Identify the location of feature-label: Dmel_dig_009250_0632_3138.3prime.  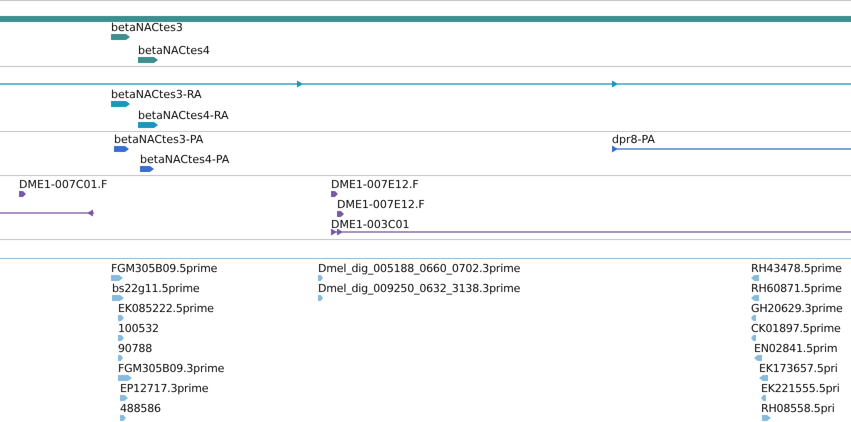
(419, 288).